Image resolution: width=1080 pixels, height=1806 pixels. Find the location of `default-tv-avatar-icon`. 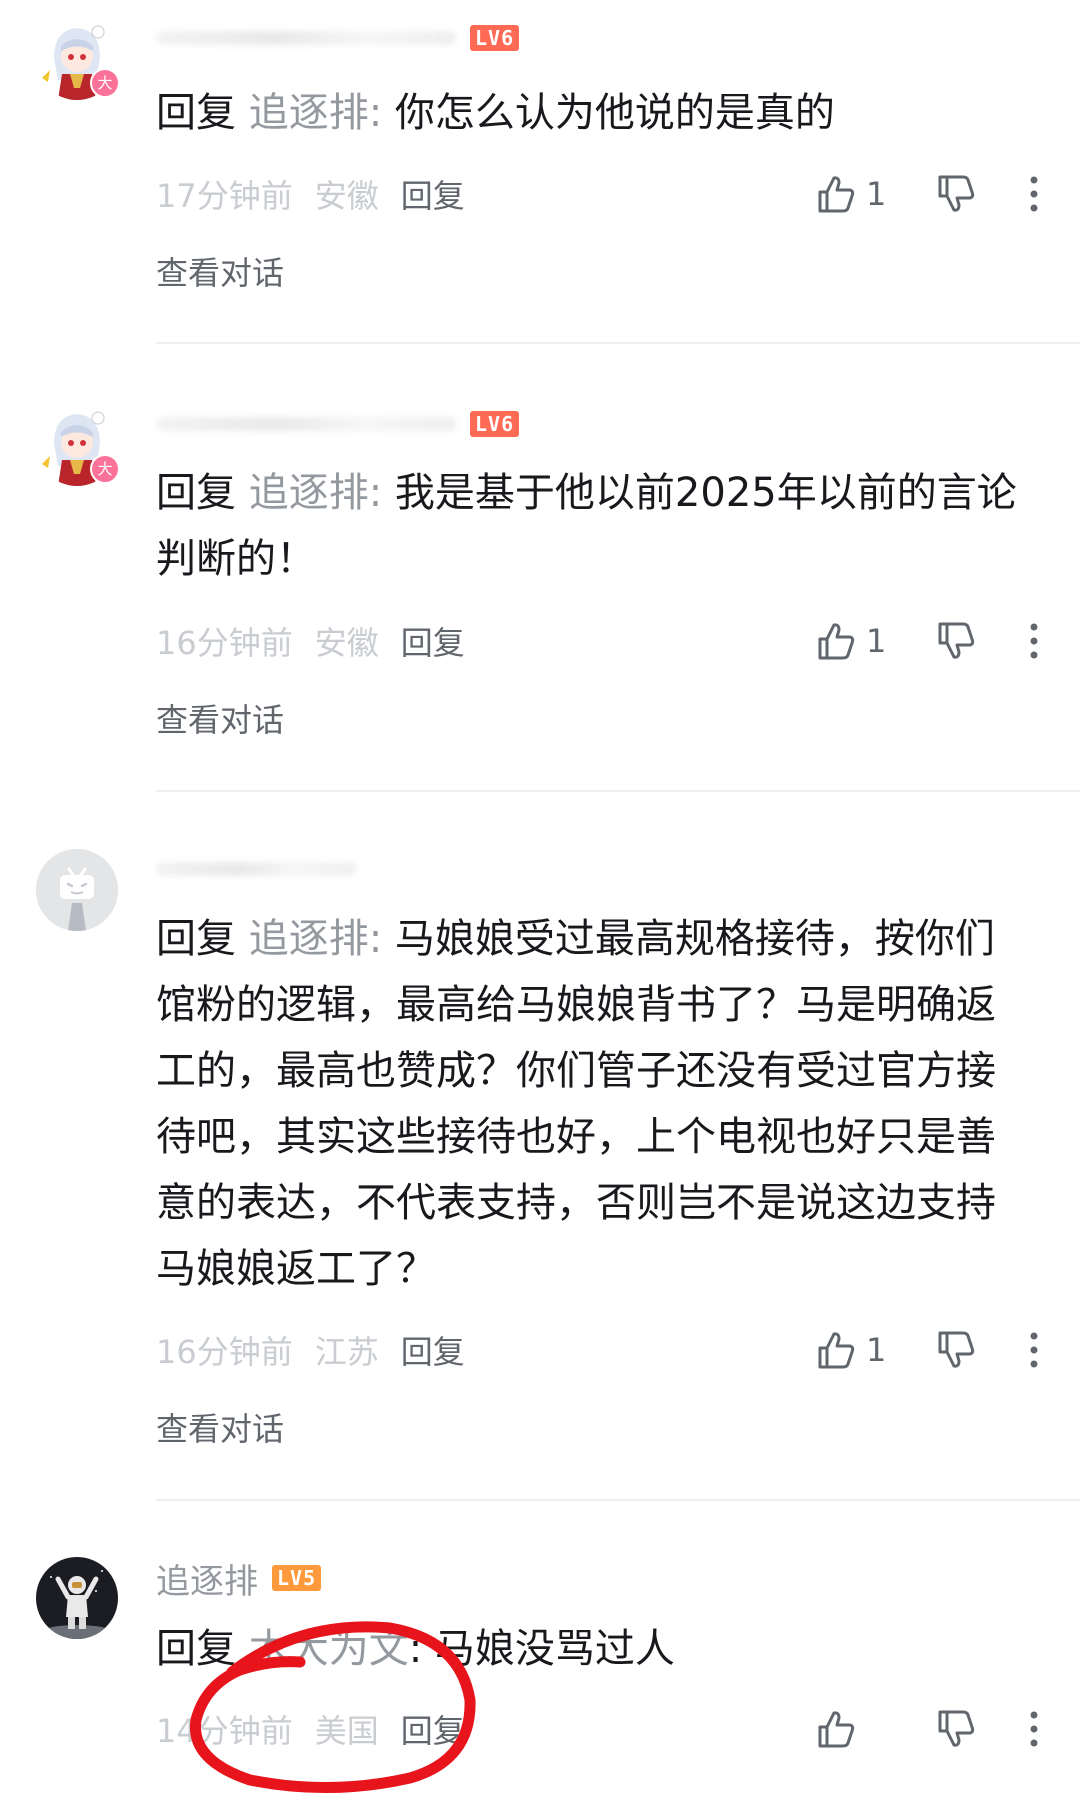

default-tv-avatar-icon is located at coordinates (77, 890).